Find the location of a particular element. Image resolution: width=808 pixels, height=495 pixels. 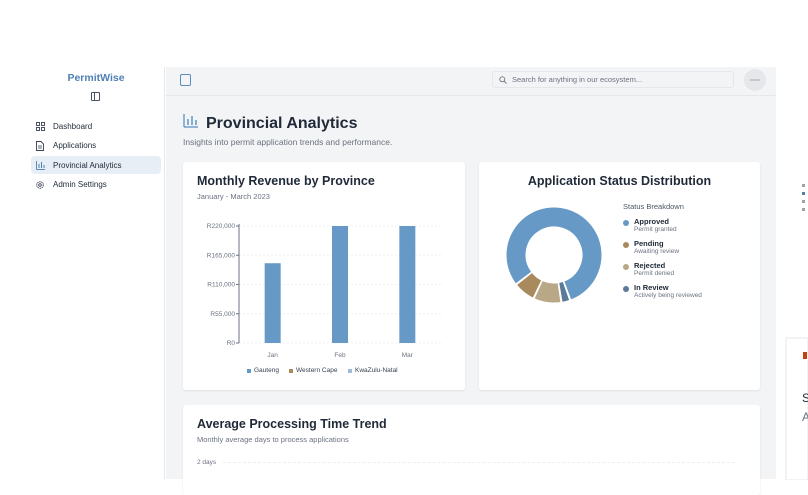

status-item-pending: Pending Awaiting review is located at coordinates (662, 247).